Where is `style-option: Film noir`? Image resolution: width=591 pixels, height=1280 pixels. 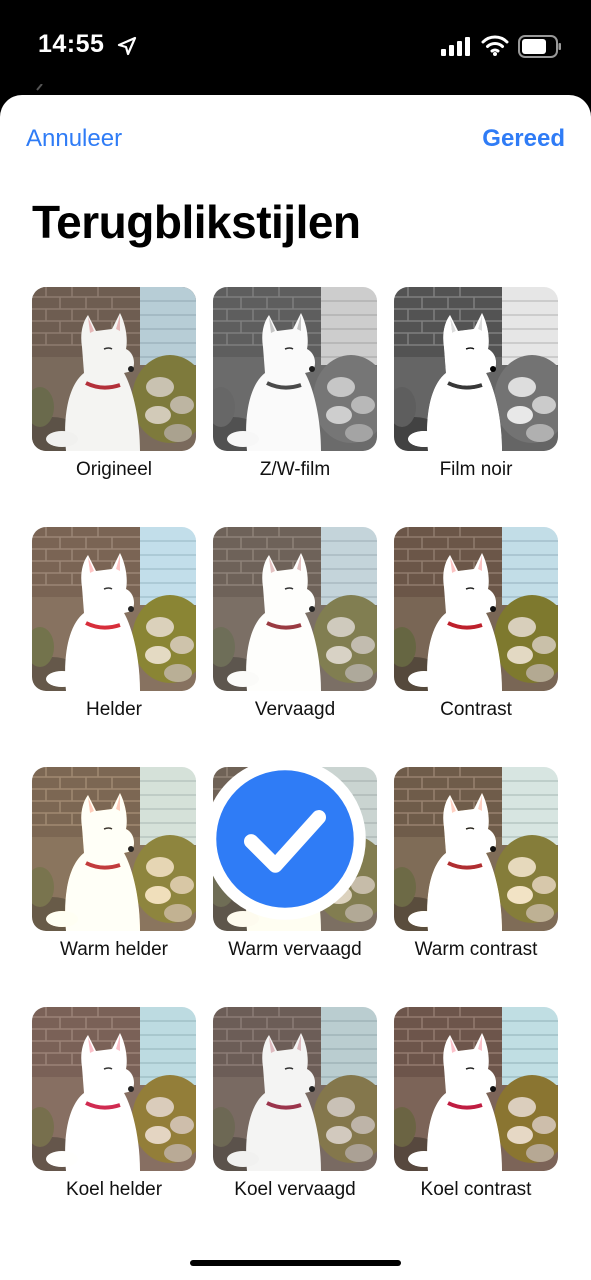 style-option: Film noir is located at coordinates (476, 397).